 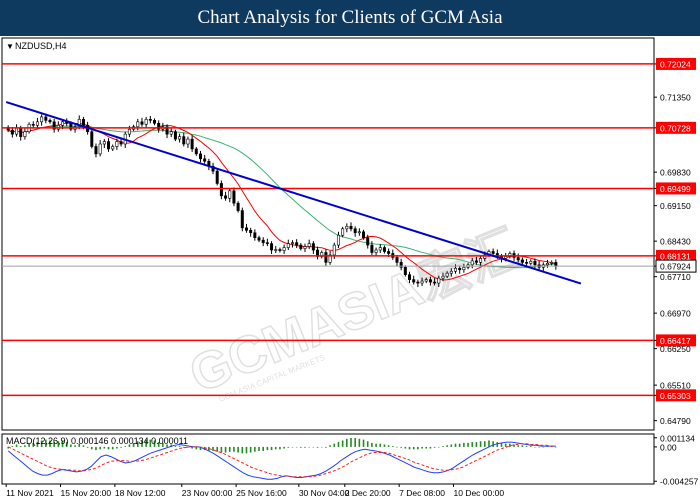 I want to click on price-tick-label: 0.66970, so click(x=675, y=314).